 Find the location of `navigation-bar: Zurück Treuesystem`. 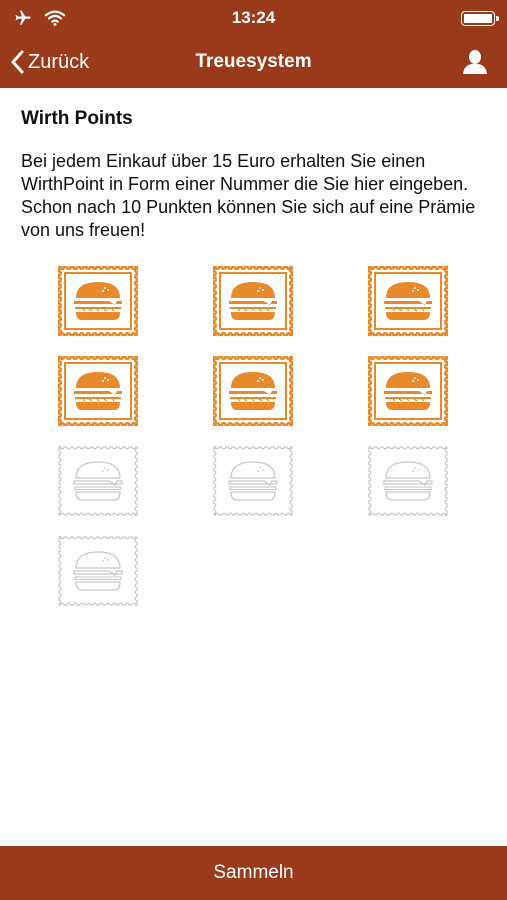

navigation-bar: Zurück Treuesystem is located at coordinates (253, 62).